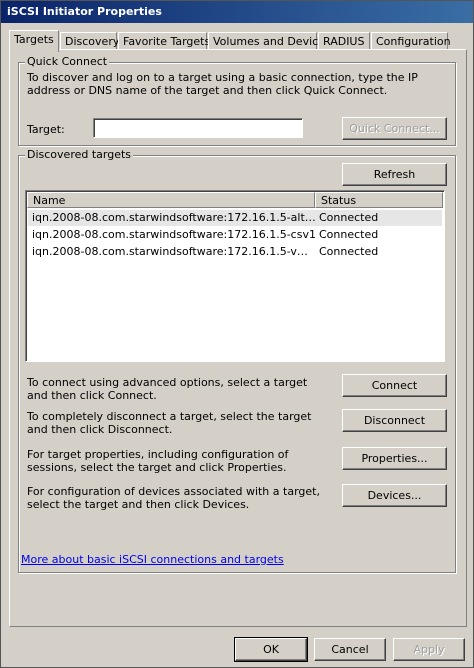 This screenshot has width=474, height=668. I want to click on window-title: iSCSI Initiator Properties, so click(84, 11).